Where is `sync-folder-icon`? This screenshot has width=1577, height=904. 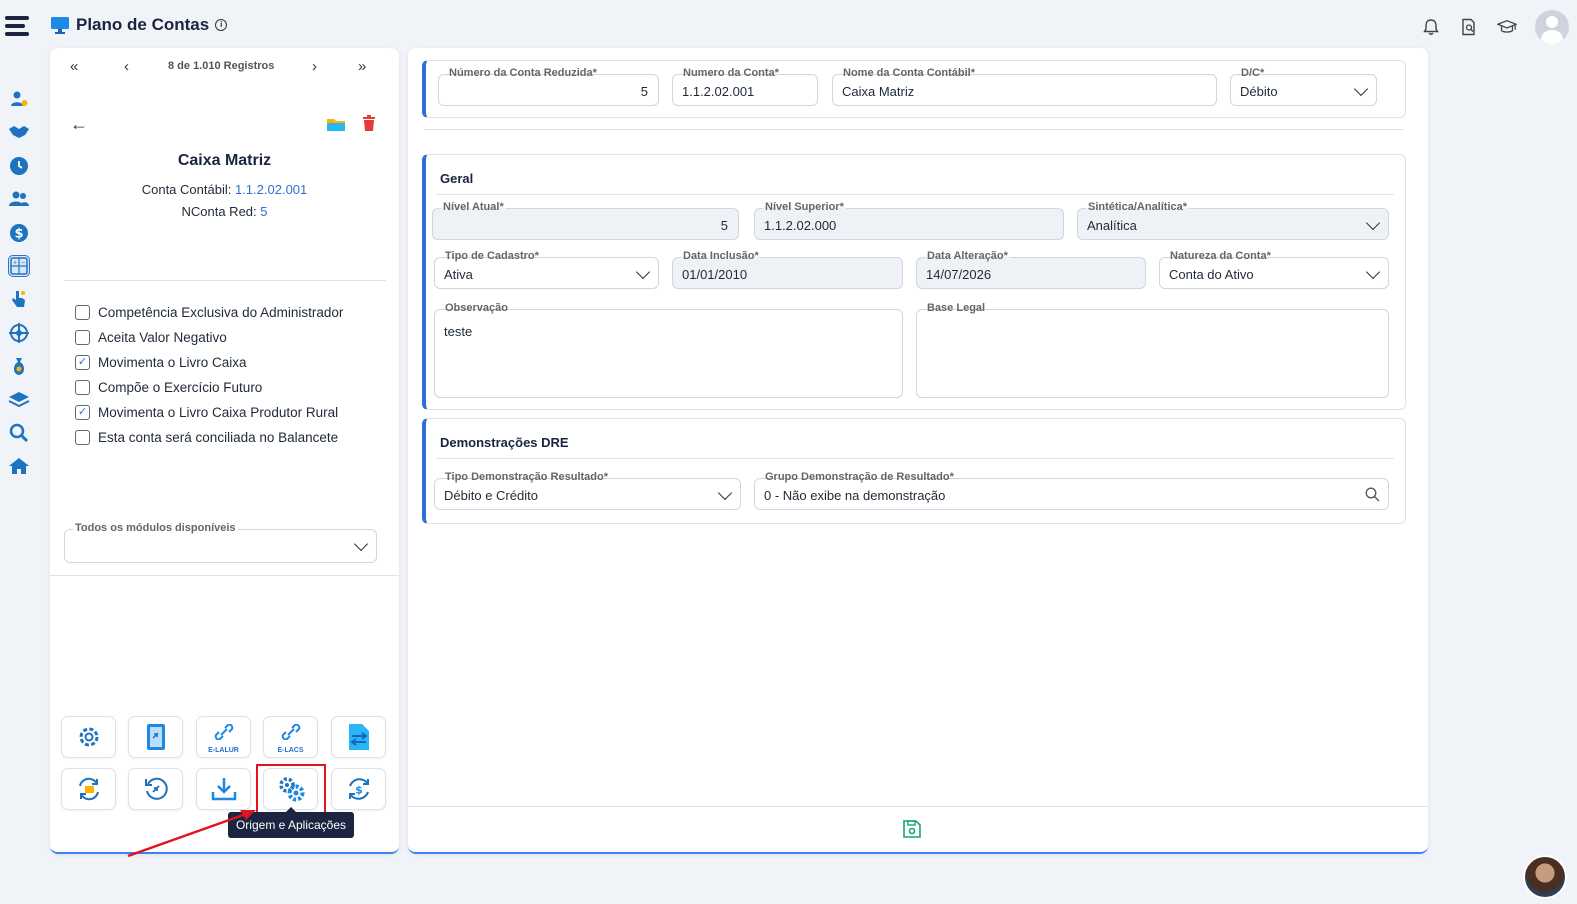 sync-folder-icon is located at coordinates (88, 789).